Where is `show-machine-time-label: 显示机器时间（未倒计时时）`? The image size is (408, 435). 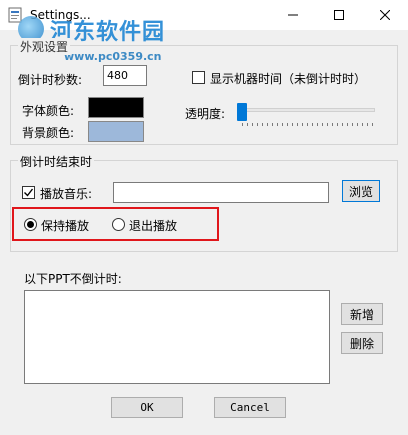
show-machine-time-label: 显示机器时间（未倒计时时） is located at coordinates (288, 79).